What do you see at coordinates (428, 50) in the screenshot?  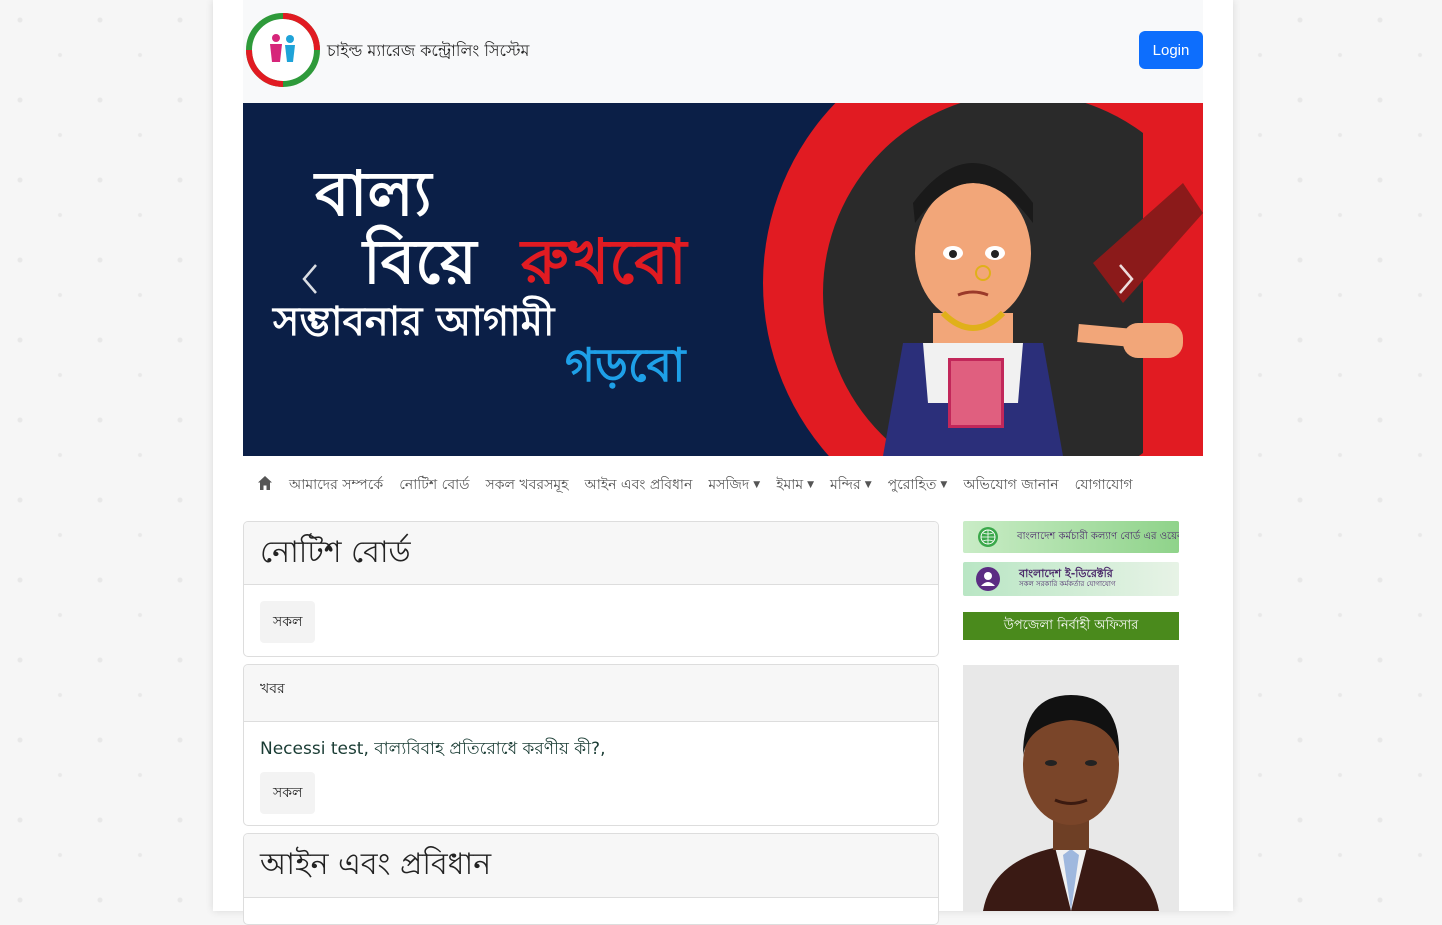 I see `site-title: চাইল্ড ম্যারেজ কন্ট্রোলিং সিস্টেম` at bounding box center [428, 50].